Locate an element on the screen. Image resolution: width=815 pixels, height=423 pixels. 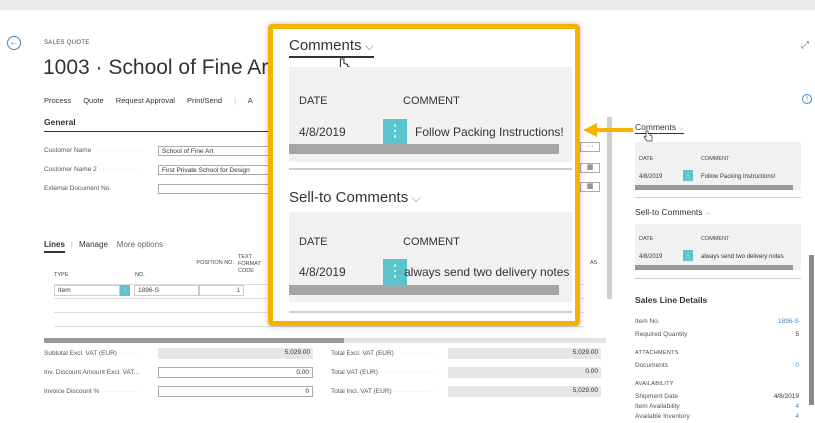
subtotal-label: Subtotal Excl. VAT (EUR) · · · · · · is located at coordinates (92, 353).